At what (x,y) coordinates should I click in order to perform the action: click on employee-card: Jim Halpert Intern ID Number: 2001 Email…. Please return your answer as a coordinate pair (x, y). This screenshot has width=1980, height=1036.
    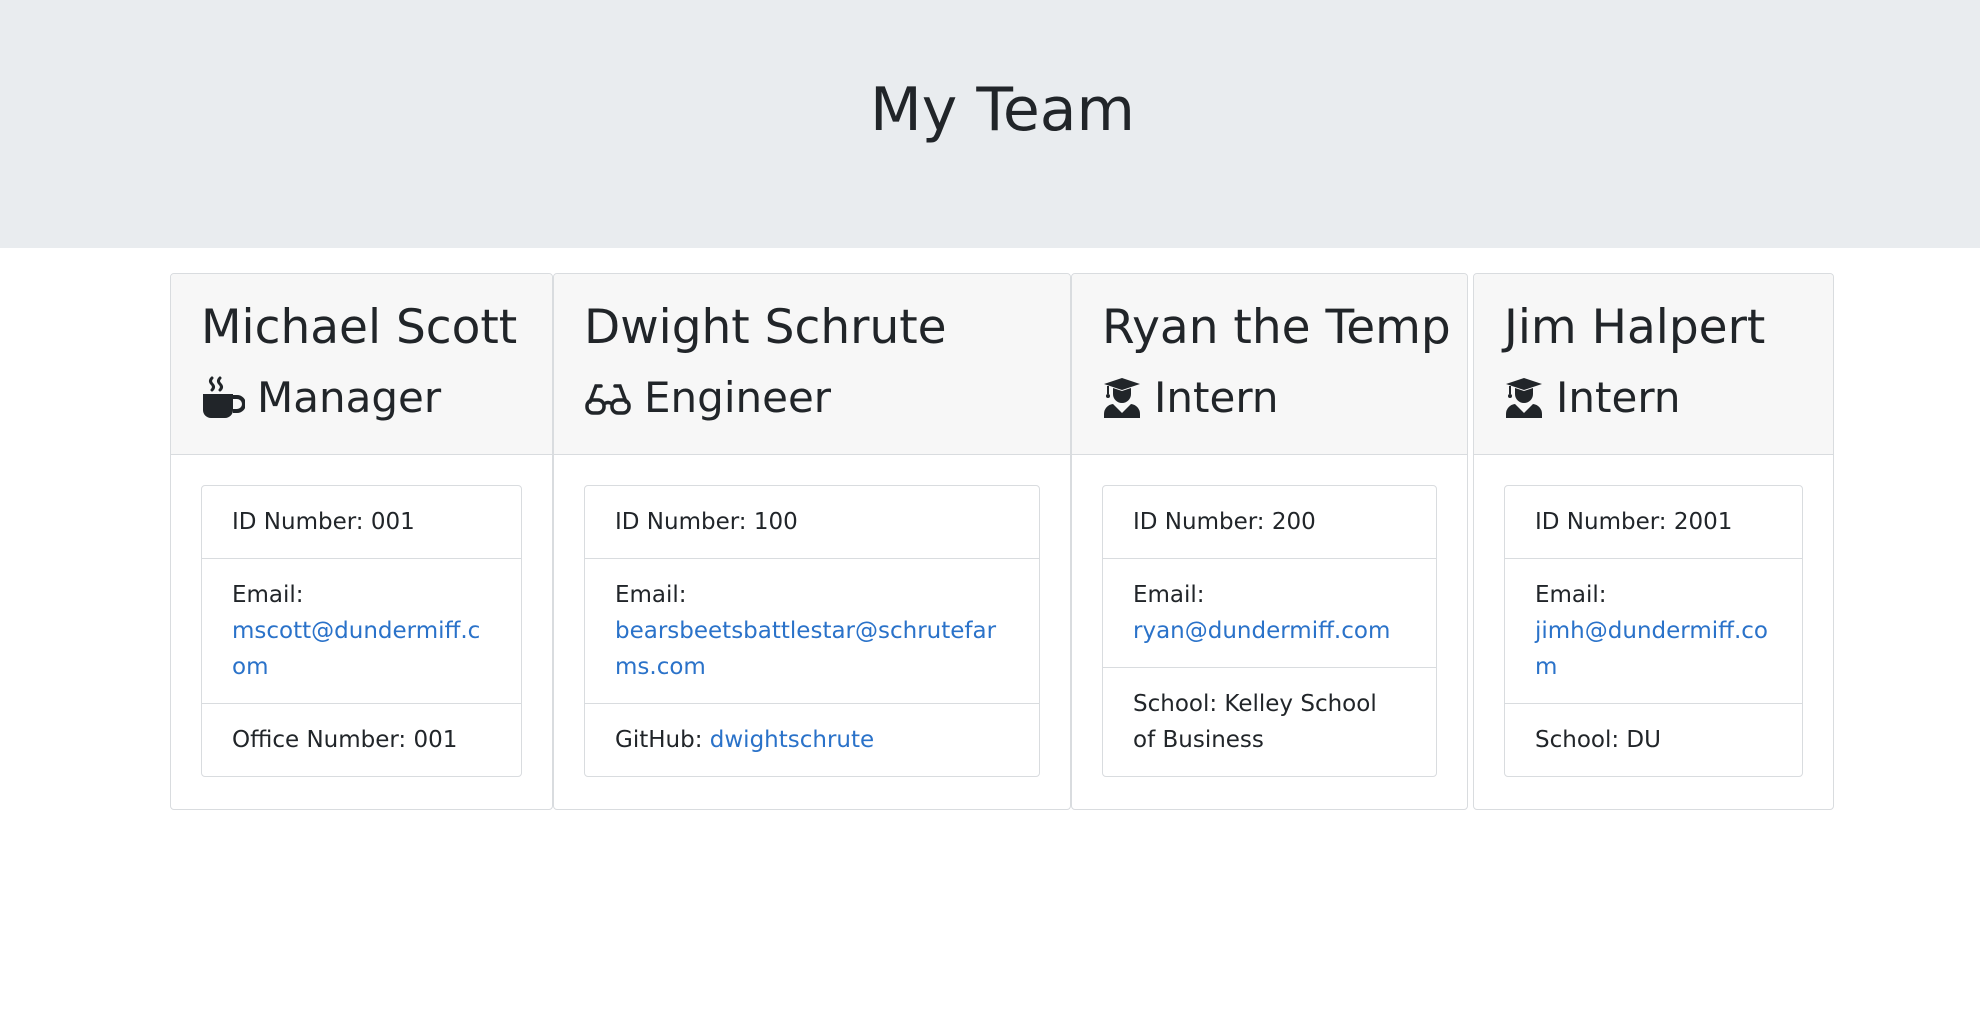
    Looking at the image, I should click on (1653, 541).